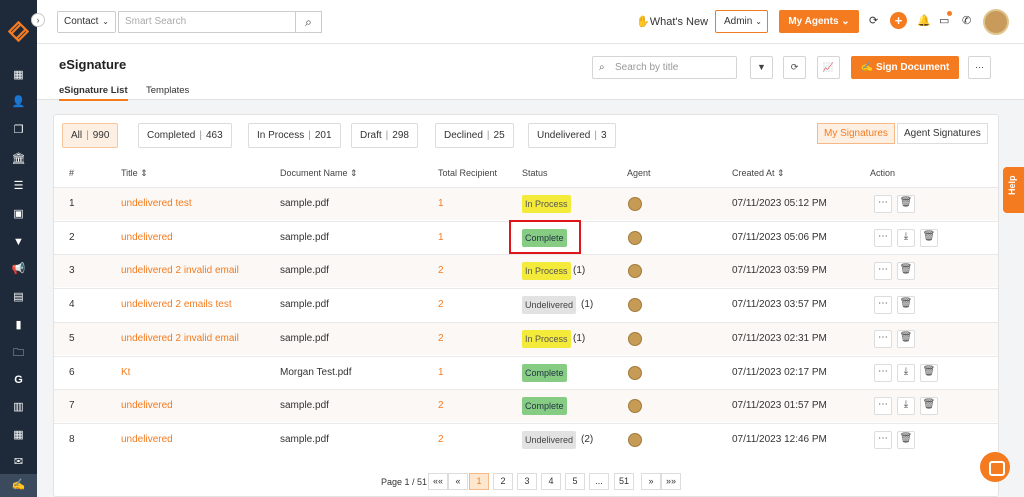  What do you see at coordinates (995, 467) in the screenshot?
I see `chat-launcher-button` at bounding box center [995, 467].